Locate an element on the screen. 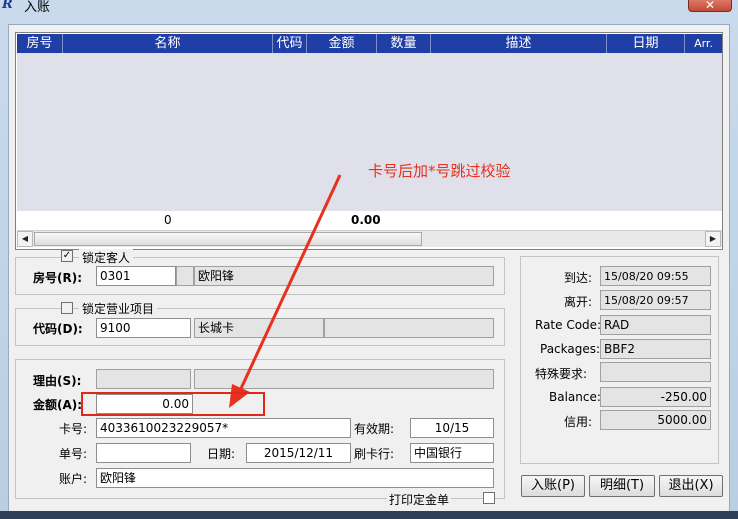  annotation-highlight-box is located at coordinates (173, 404).